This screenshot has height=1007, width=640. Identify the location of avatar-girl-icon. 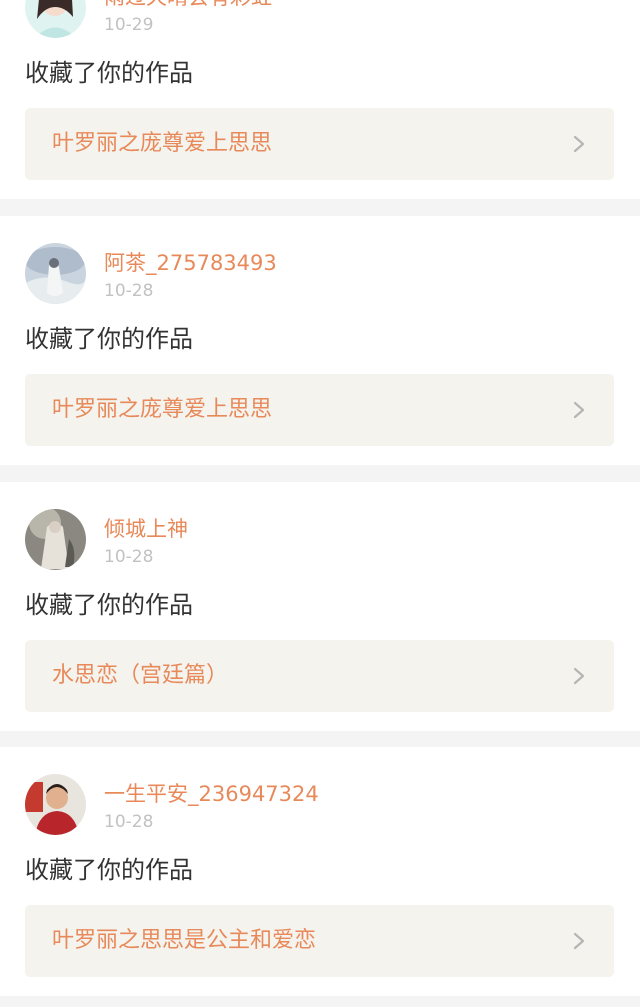
(55, 19).